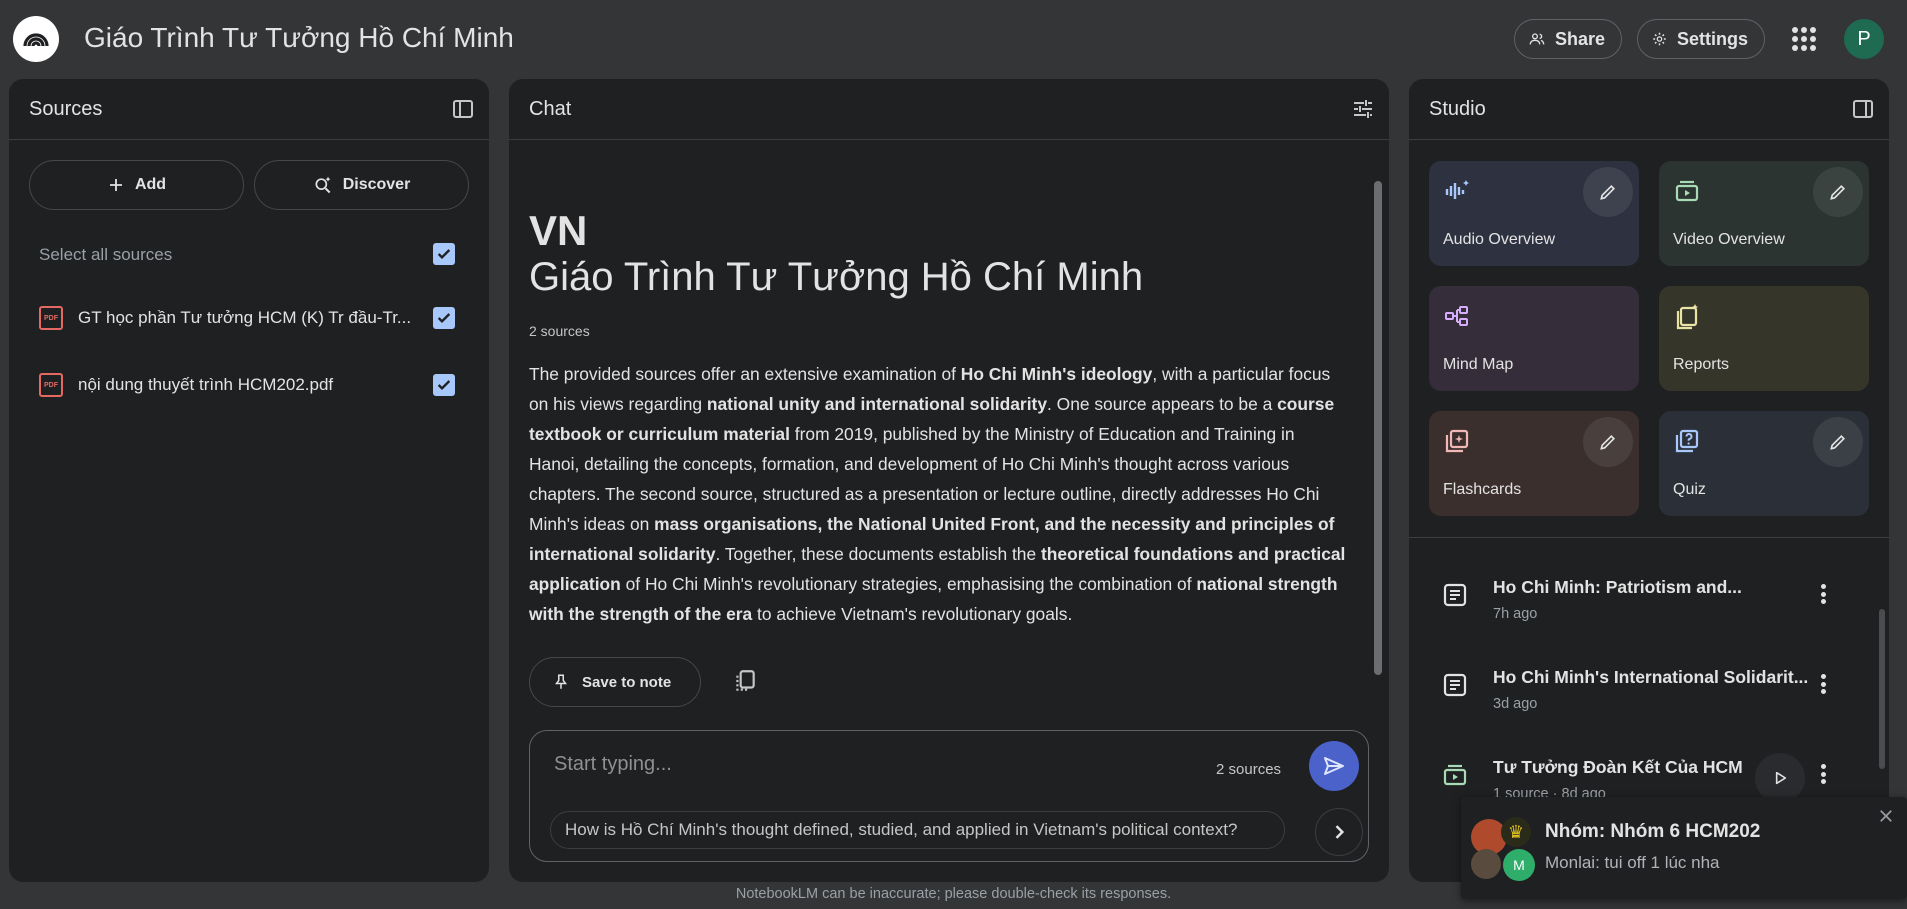  I want to click on user-avatar: P, so click(1864, 39).